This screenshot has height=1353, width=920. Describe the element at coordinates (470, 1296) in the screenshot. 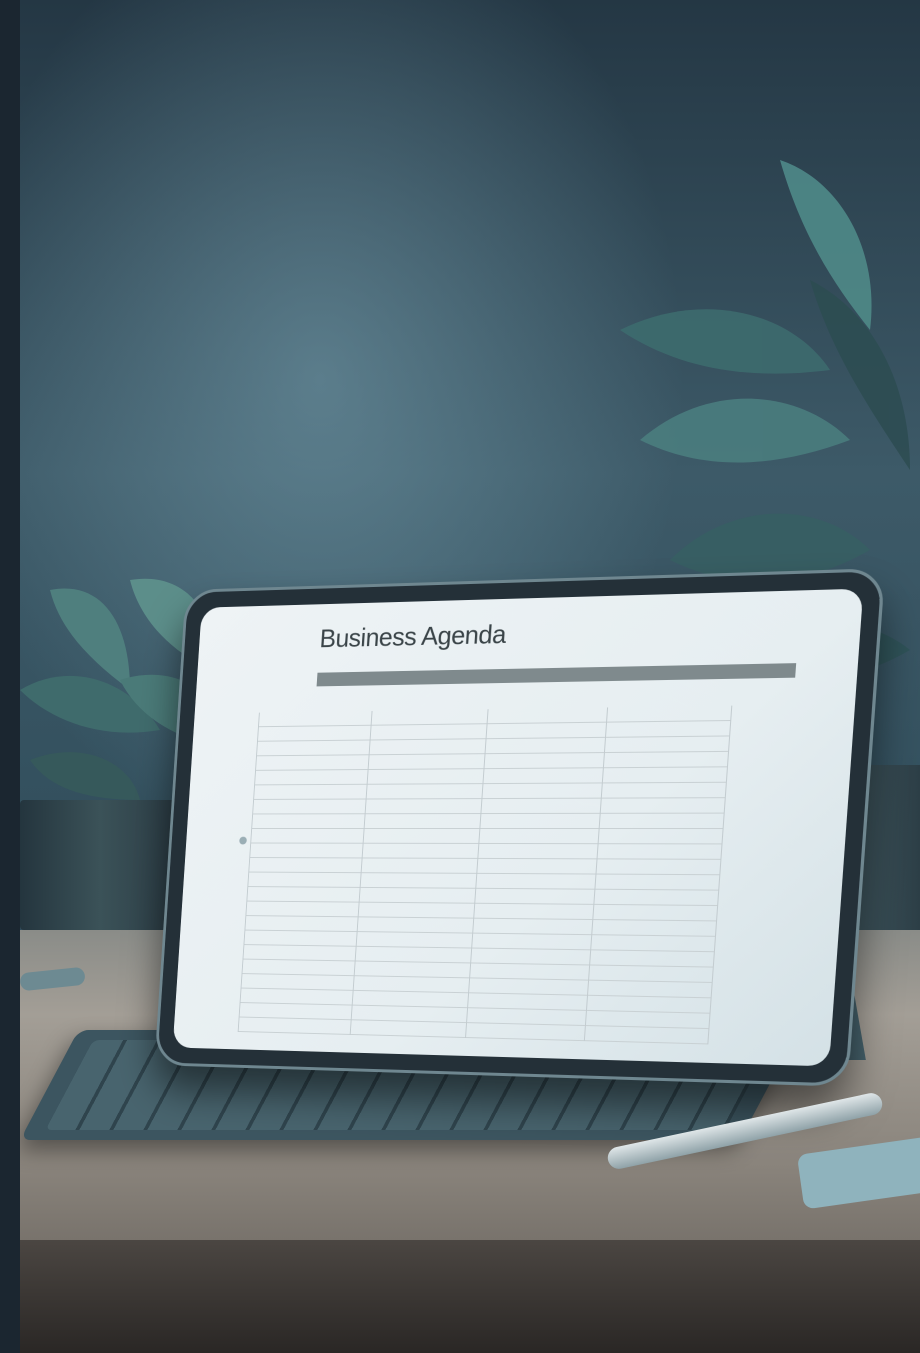

I see `table-edge` at that location.